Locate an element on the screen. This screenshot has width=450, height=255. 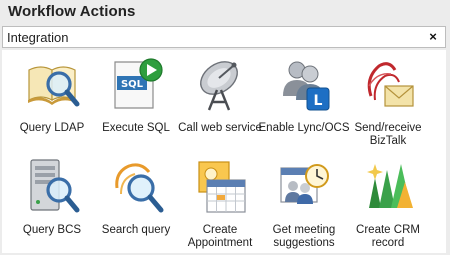
action-get-meeting-suggestions: Get meeting suggestions is located at coordinates (304, 202).